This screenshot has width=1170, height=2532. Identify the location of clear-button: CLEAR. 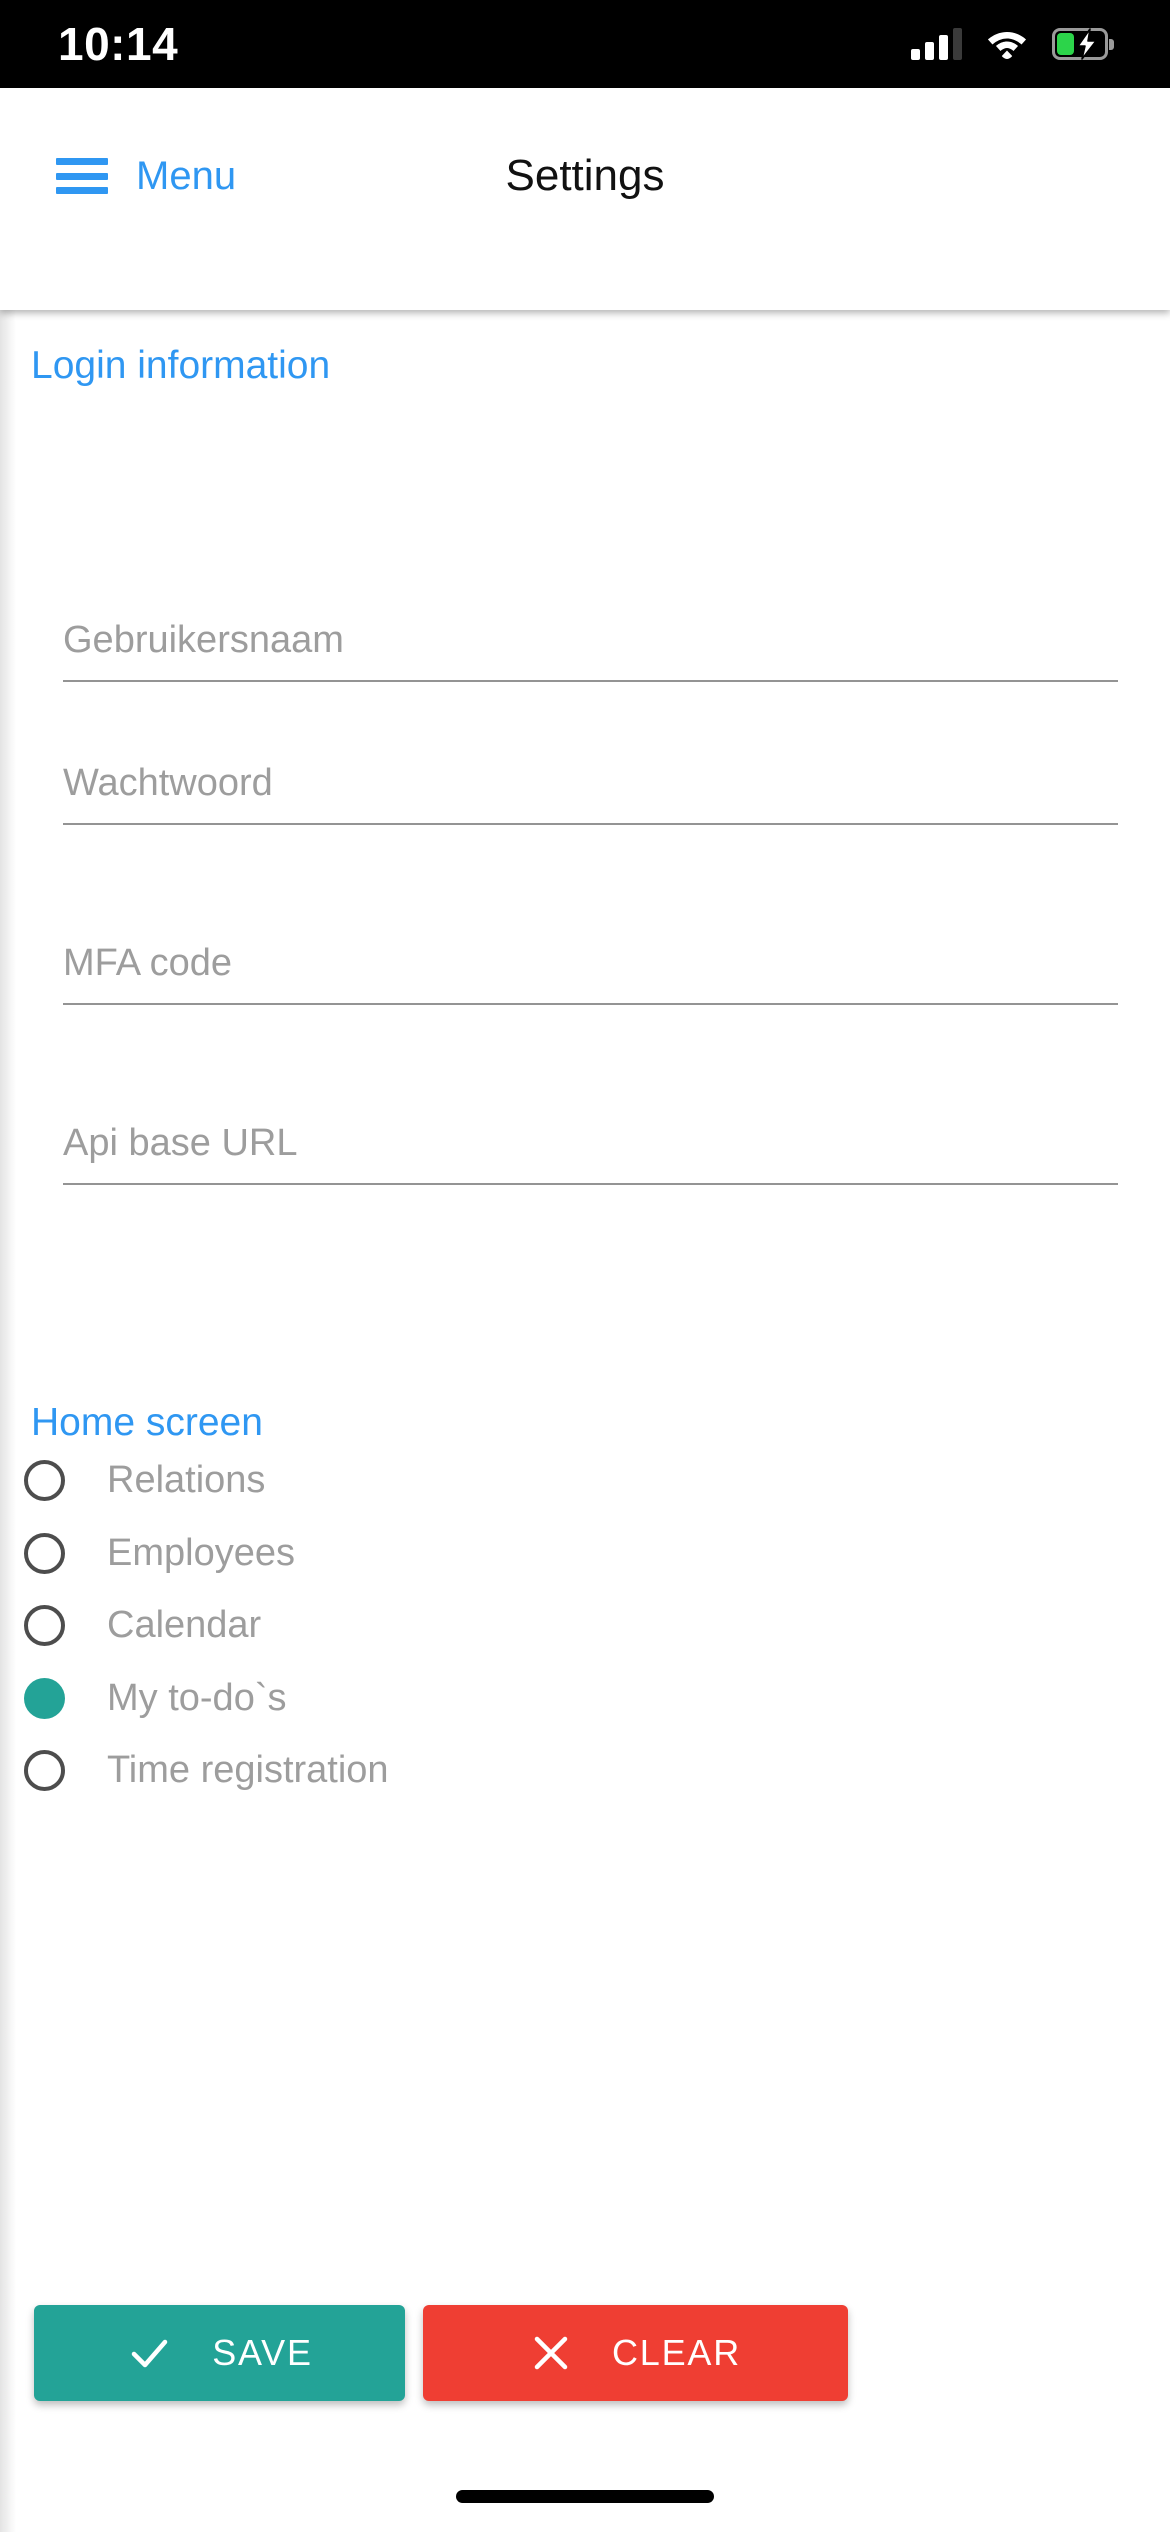
(635, 2353).